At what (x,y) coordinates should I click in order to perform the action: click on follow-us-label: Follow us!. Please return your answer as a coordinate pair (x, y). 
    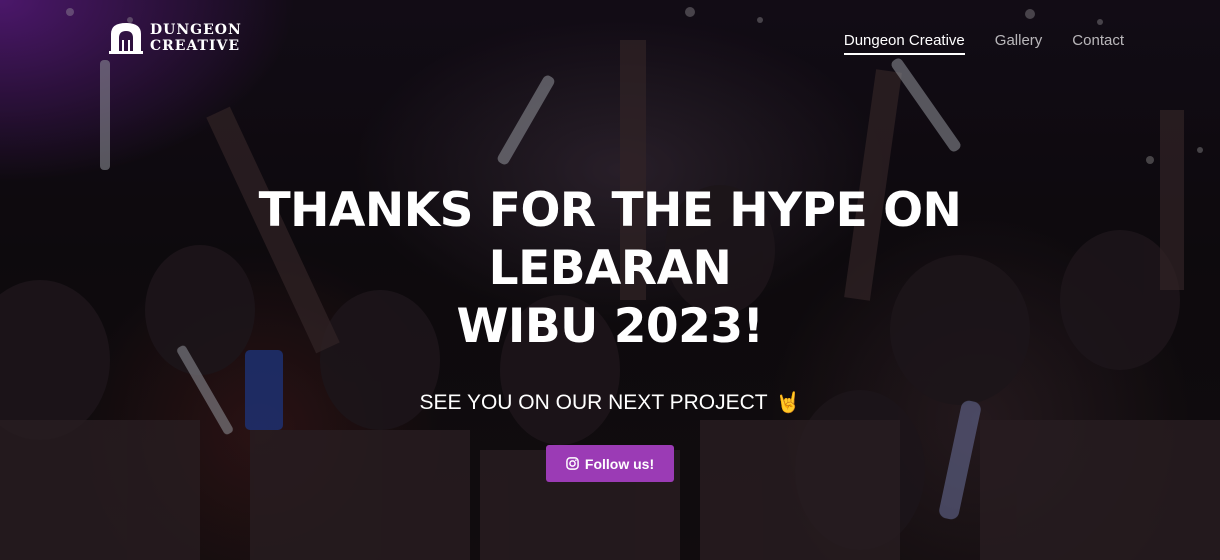
    Looking at the image, I should click on (619, 463).